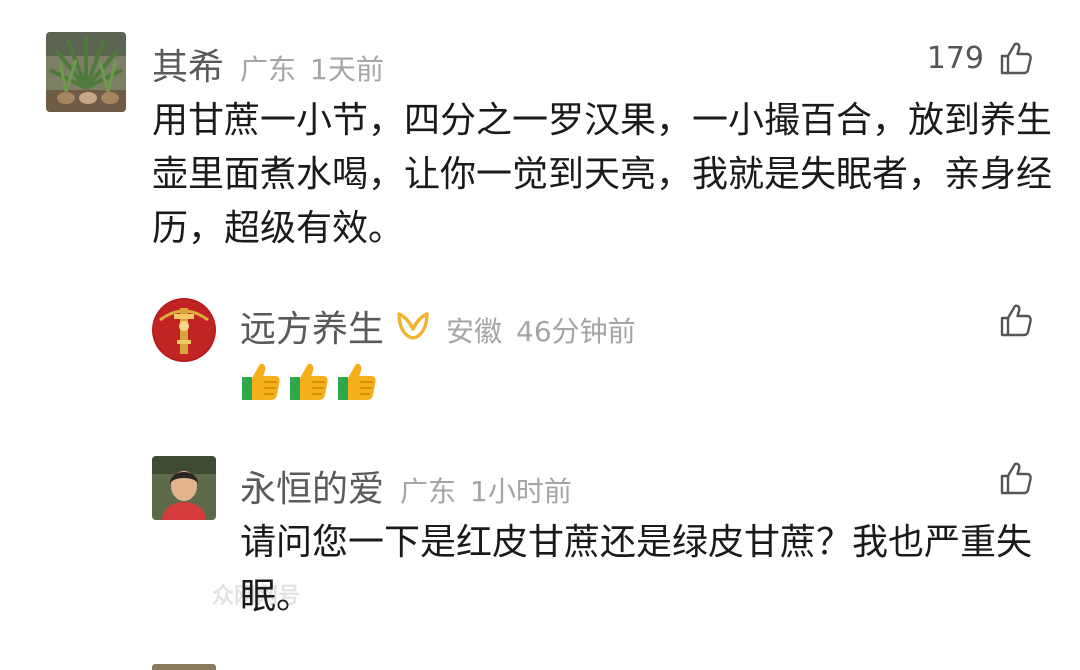 This screenshot has width=1080, height=670. Describe the element at coordinates (474, 331) in the screenshot. I see `location-label: 安徽` at that location.